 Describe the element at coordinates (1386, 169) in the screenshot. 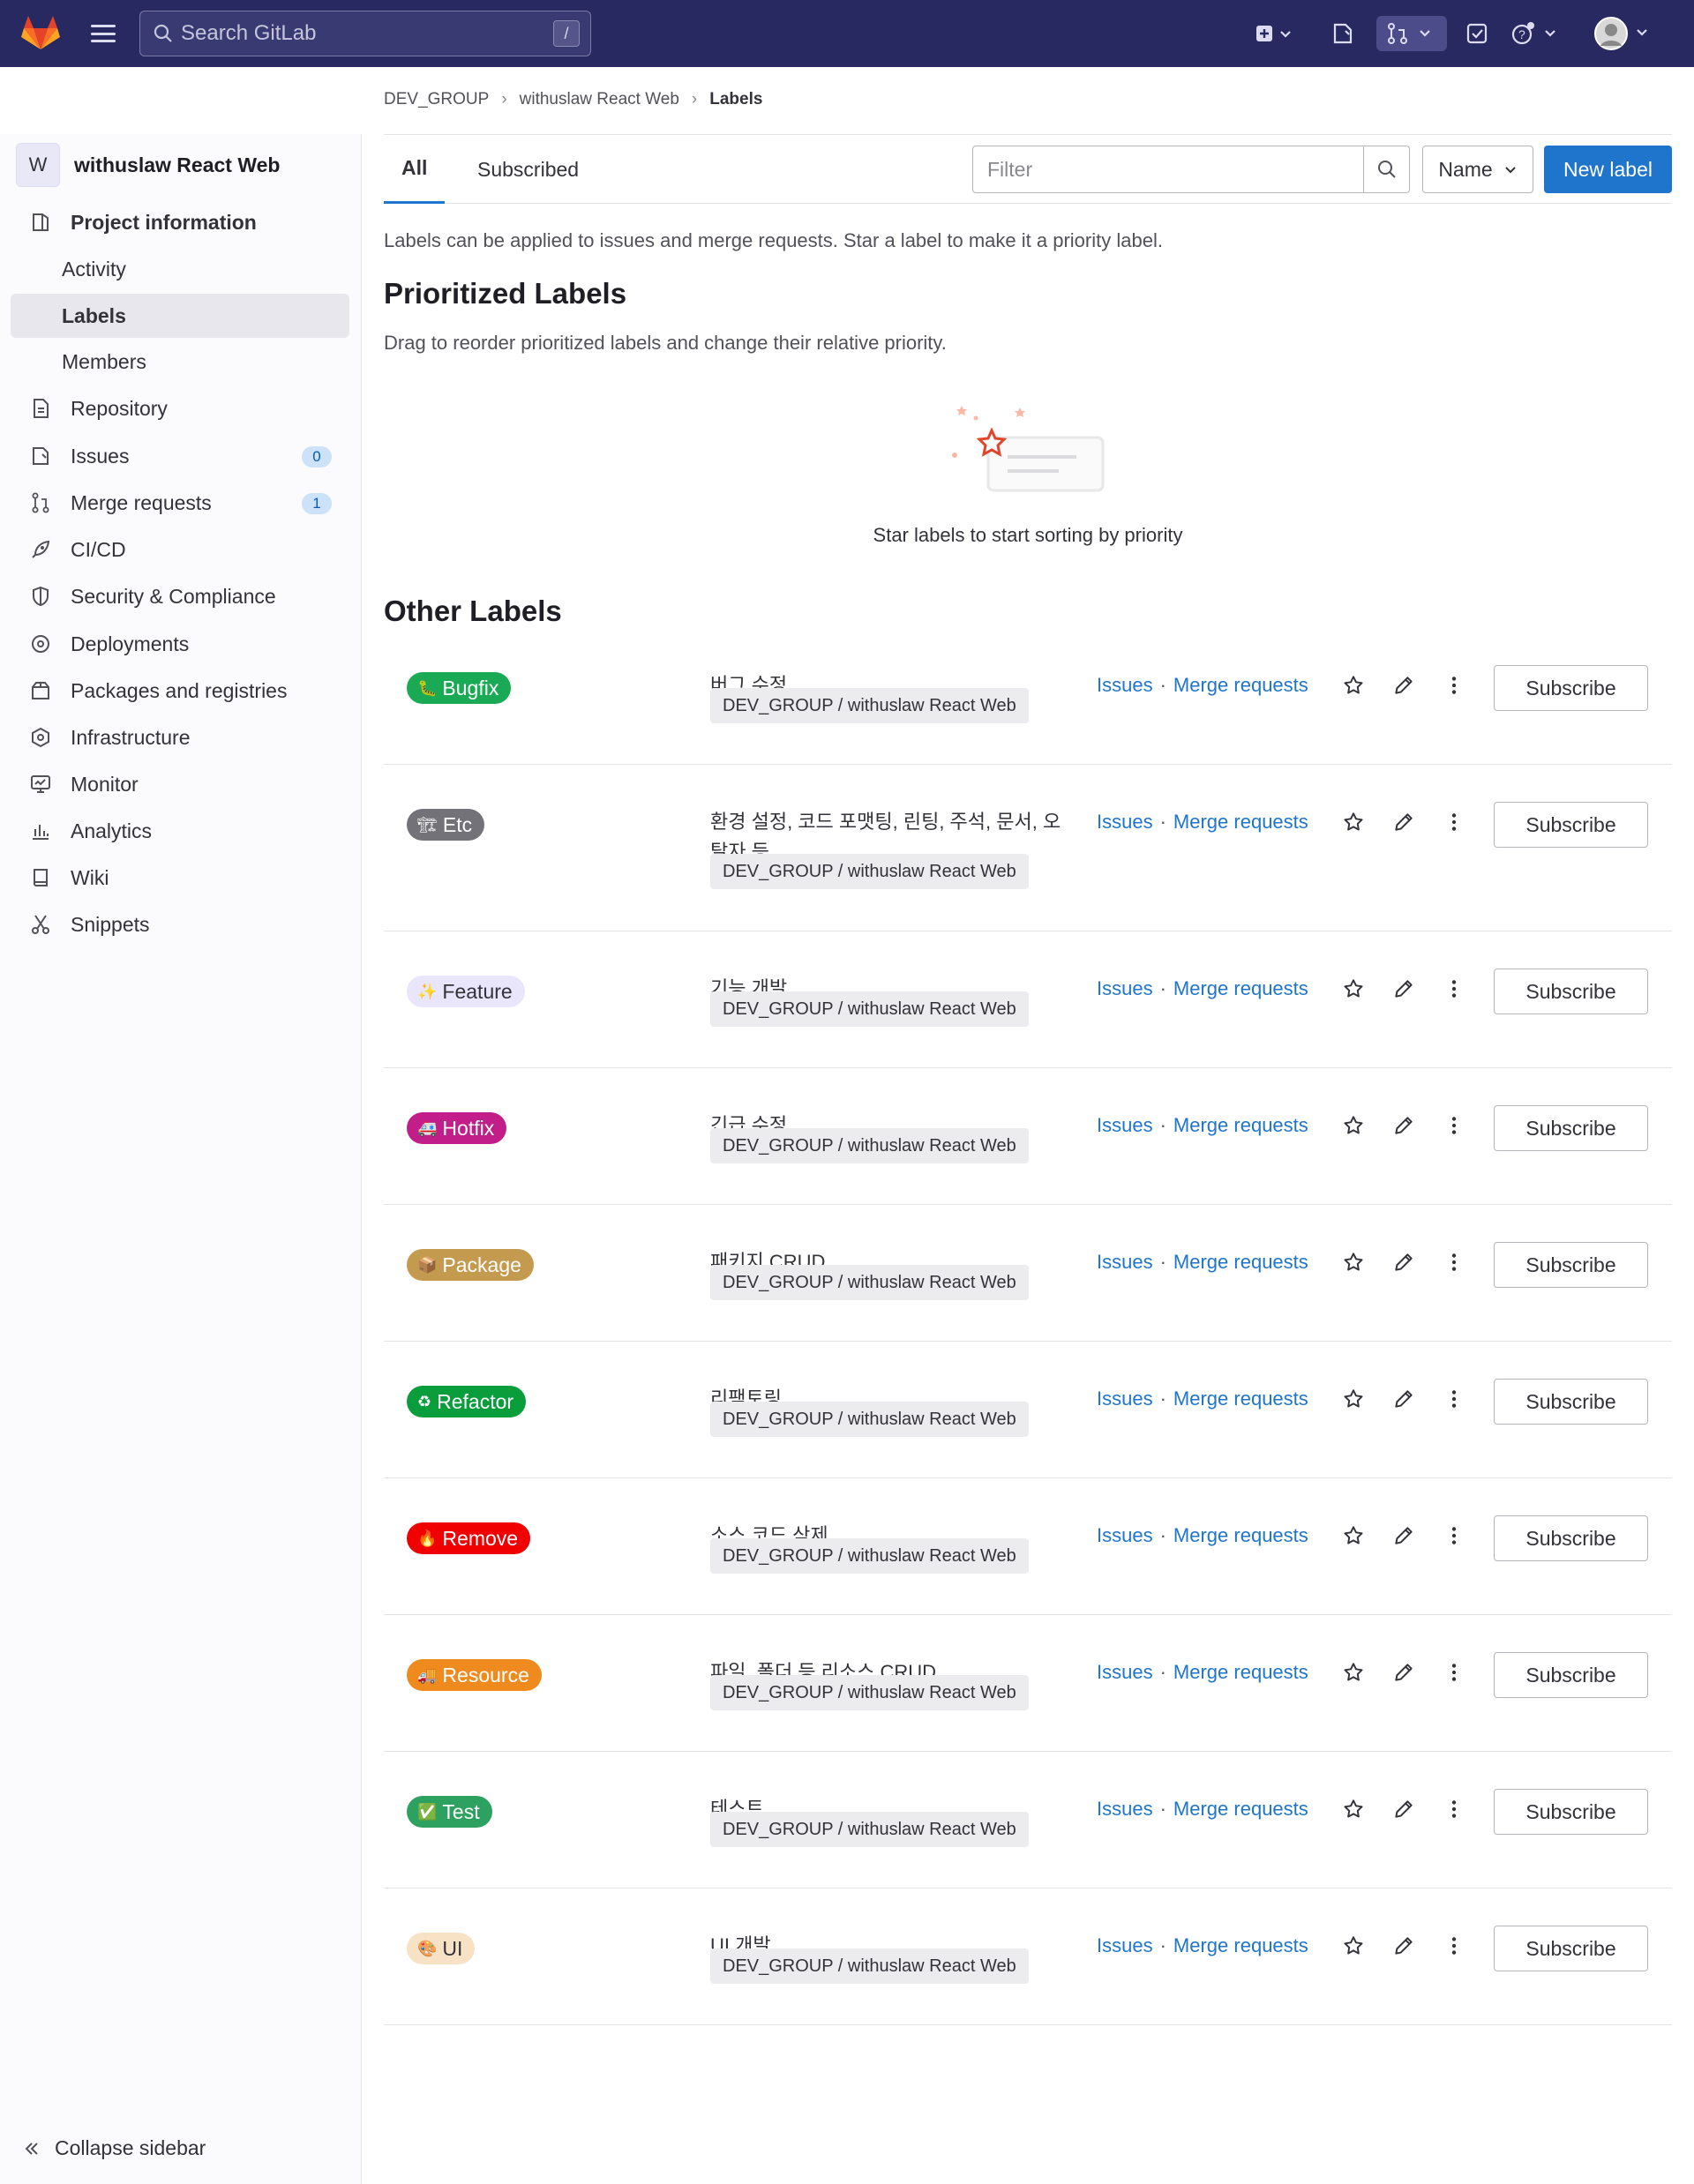

I see `filter-search-button` at that location.